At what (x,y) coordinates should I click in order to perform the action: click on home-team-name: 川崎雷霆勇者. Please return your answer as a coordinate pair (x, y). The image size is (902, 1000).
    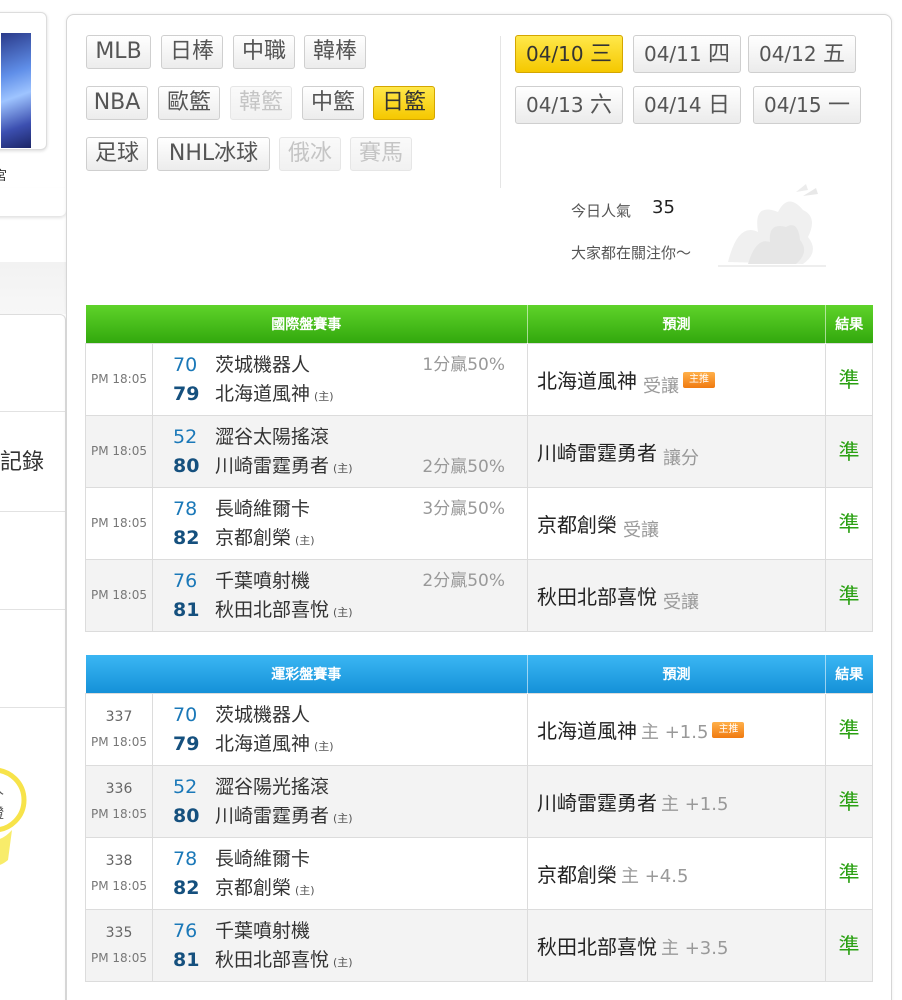
    Looking at the image, I should click on (272, 465).